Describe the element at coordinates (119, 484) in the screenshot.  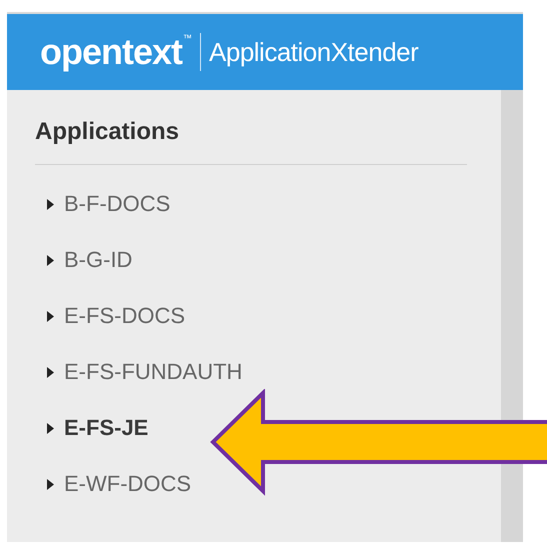
I see `application-item: E-WF-DOCS` at that location.